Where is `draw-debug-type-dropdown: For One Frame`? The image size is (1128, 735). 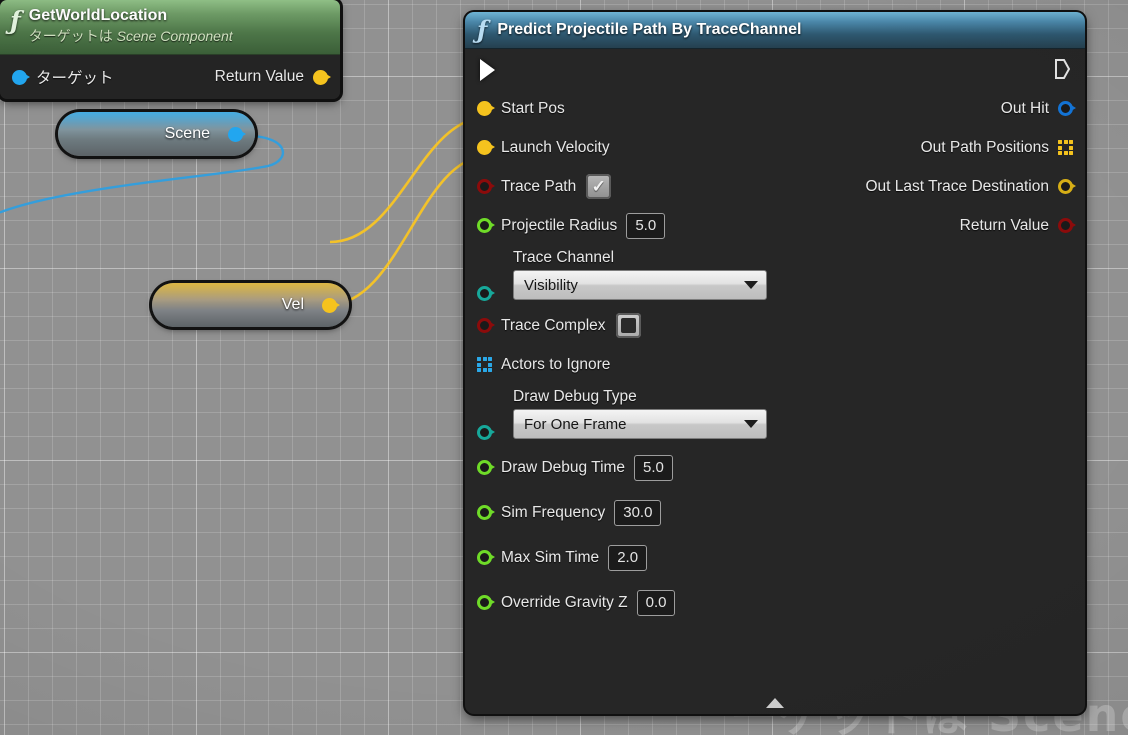 draw-debug-type-dropdown: For One Frame is located at coordinates (640, 424).